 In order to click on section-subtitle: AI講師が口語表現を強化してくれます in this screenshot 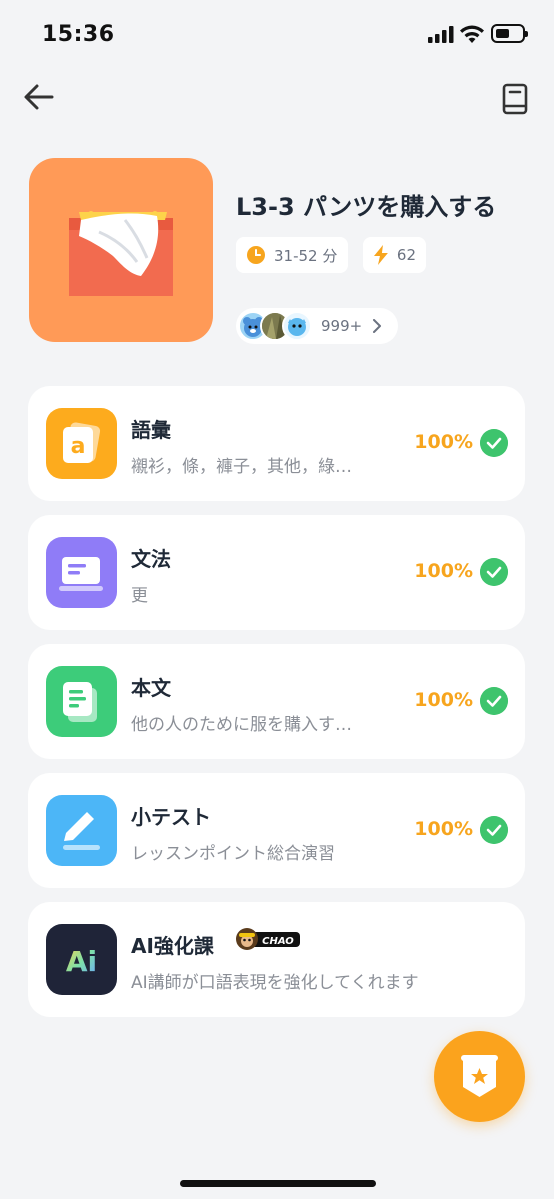, I will do `click(275, 983)`.